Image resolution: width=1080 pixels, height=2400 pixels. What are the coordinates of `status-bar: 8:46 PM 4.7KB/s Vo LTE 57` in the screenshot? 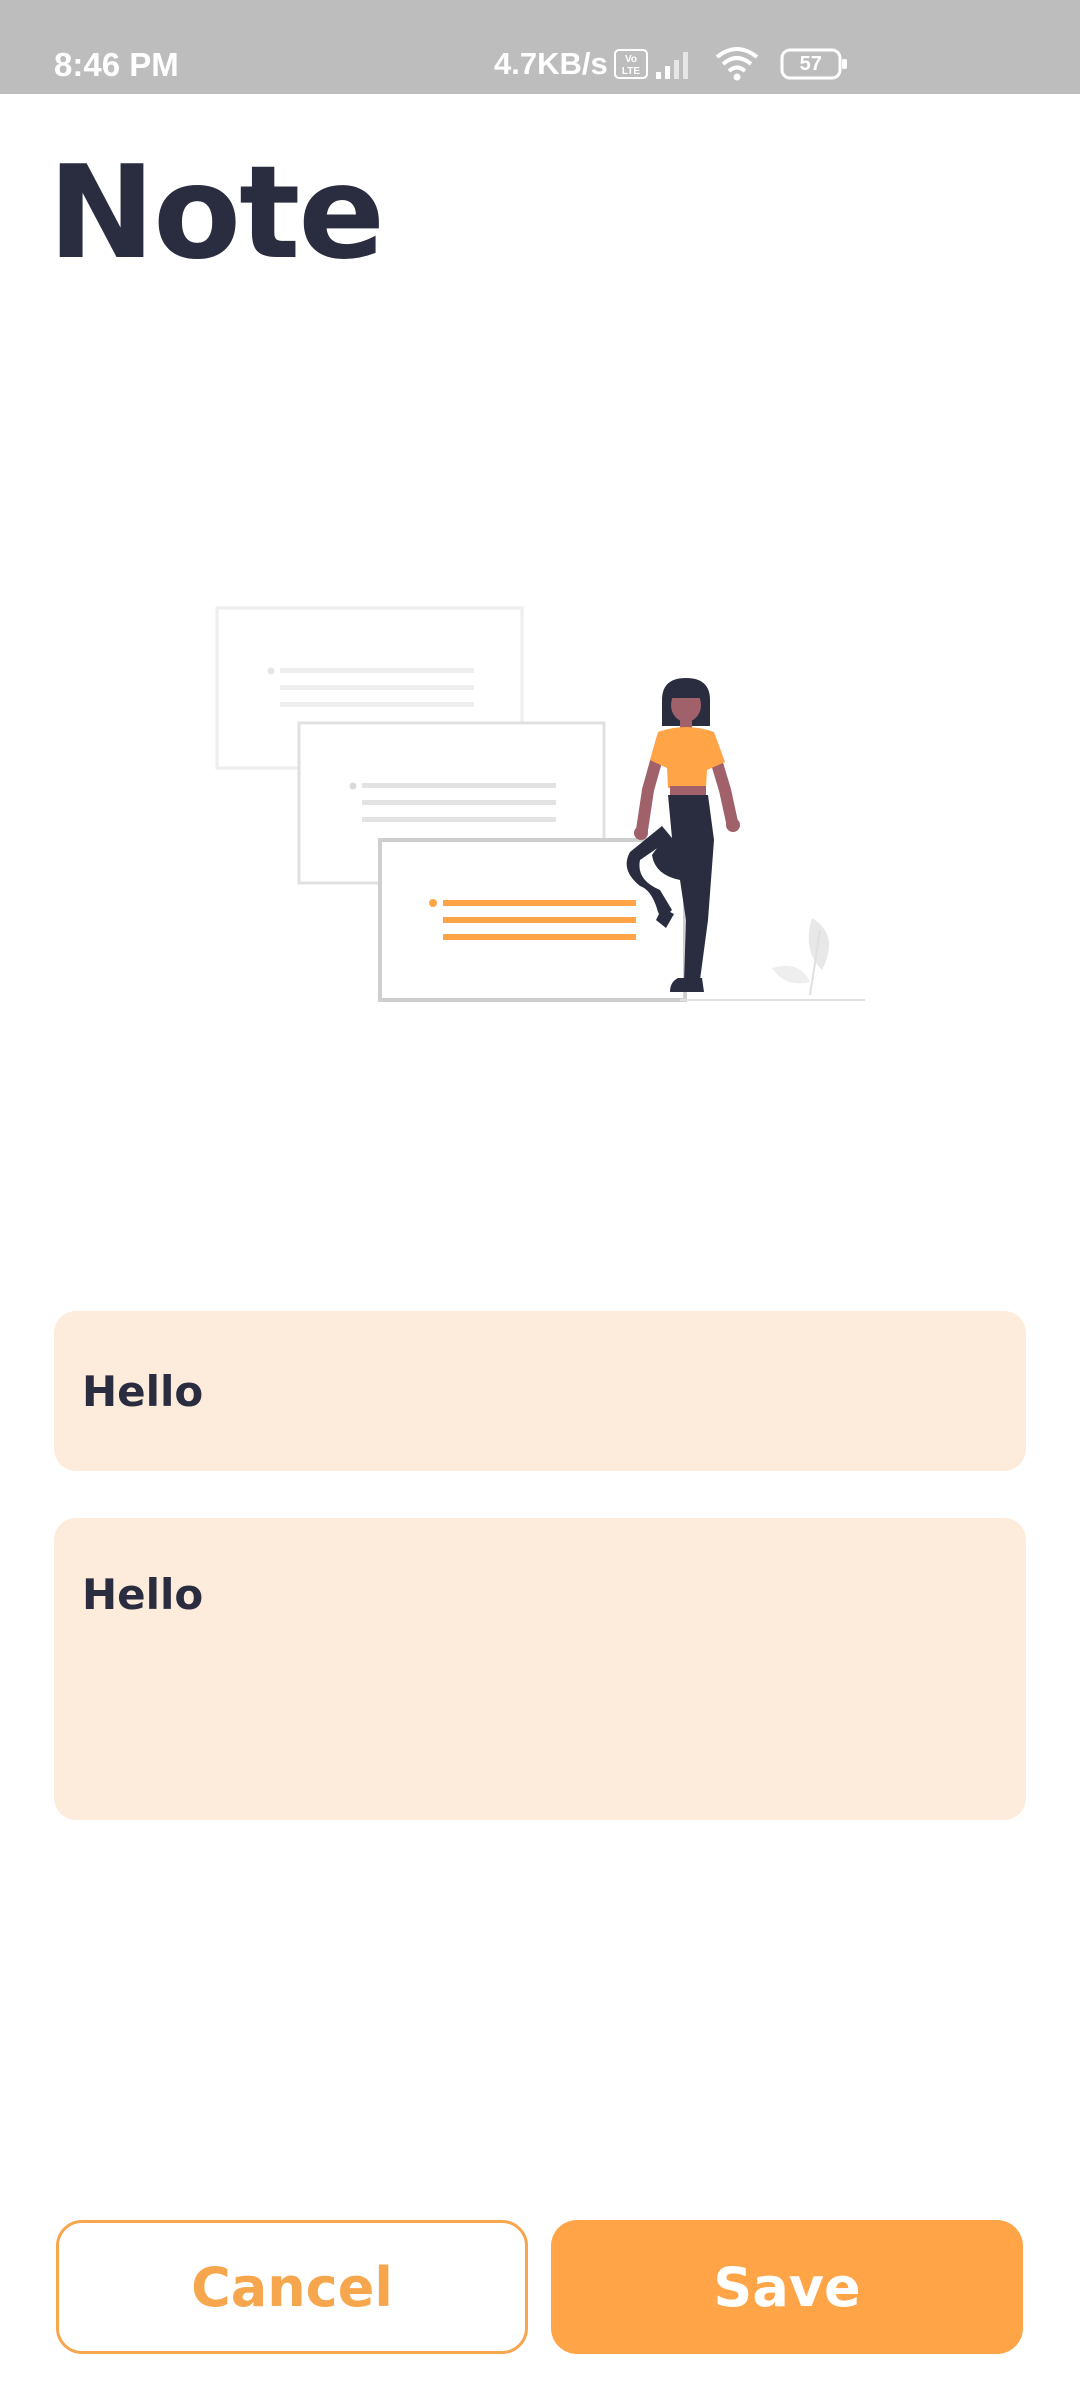 It's located at (540, 47).